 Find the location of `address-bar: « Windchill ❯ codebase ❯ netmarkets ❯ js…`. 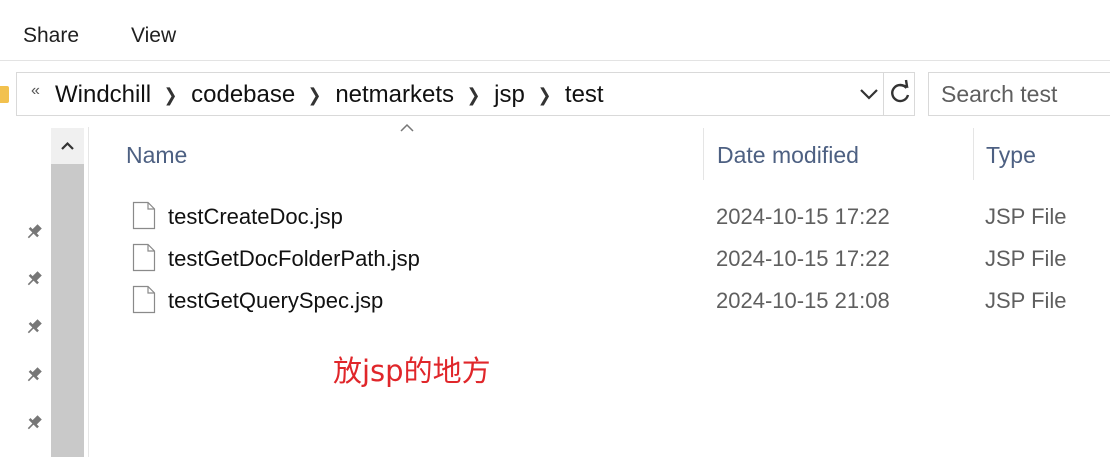

address-bar: « Windchill ❯ codebase ❯ netmarkets ❯ js… is located at coordinates (465, 94).